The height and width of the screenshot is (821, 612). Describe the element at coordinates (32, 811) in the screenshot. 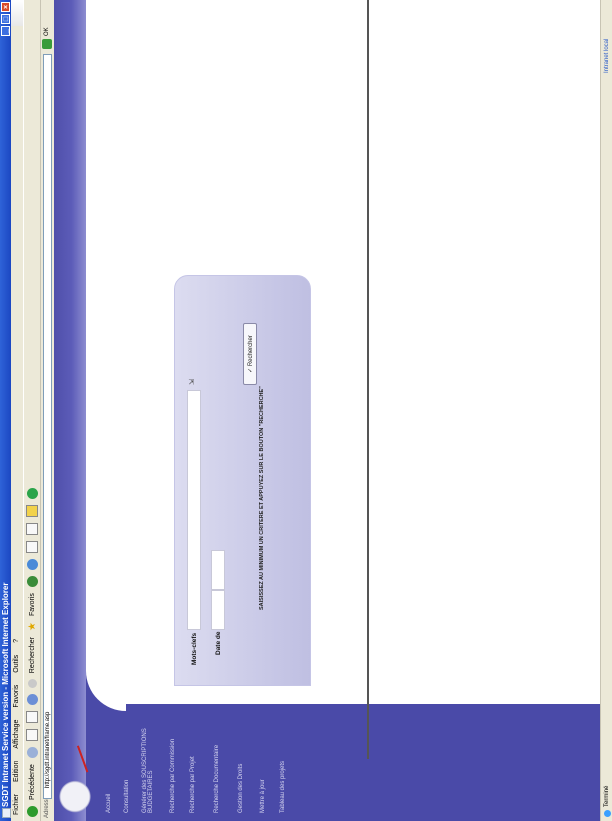

I see `back-arrow-icon` at that location.